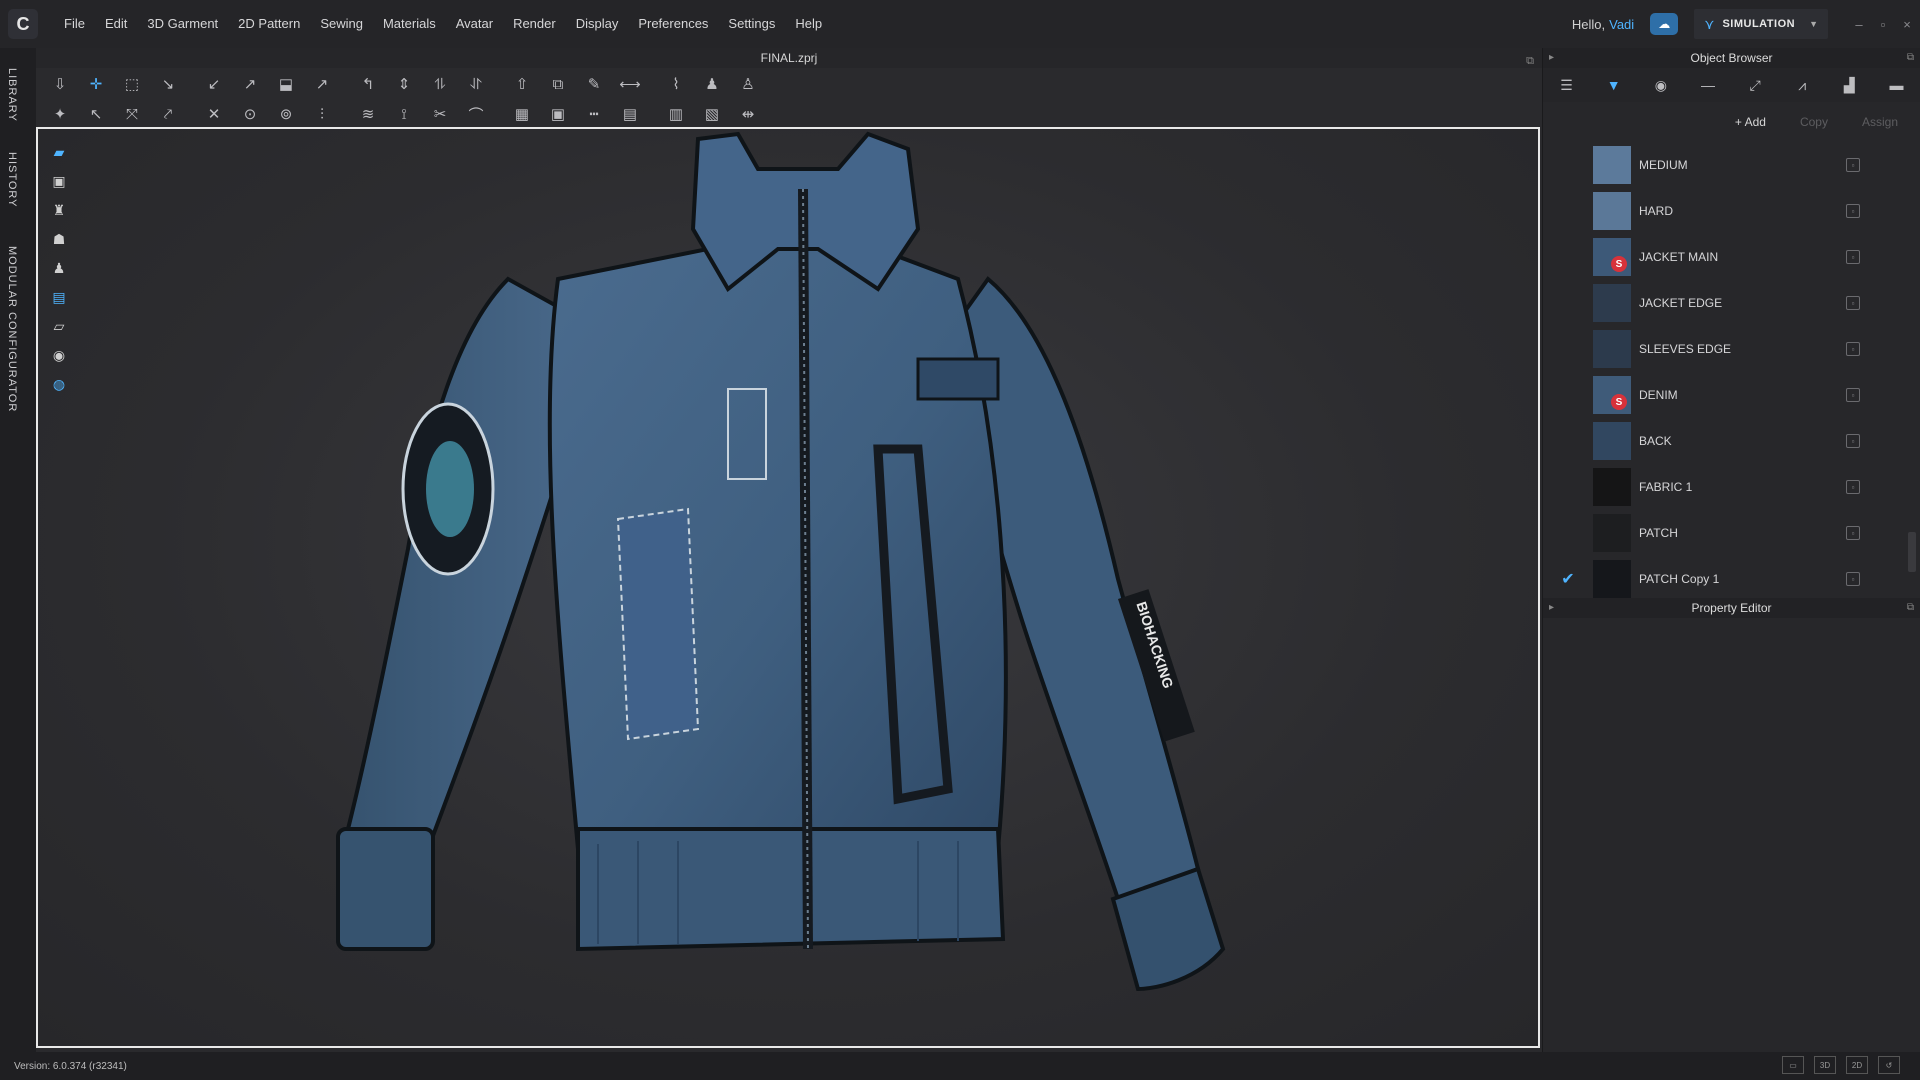 This screenshot has height=1080, width=1920. What do you see at coordinates (322, 114) in the screenshot?
I see `zipper-icon: ⫶` at bounding box center [322, 114].